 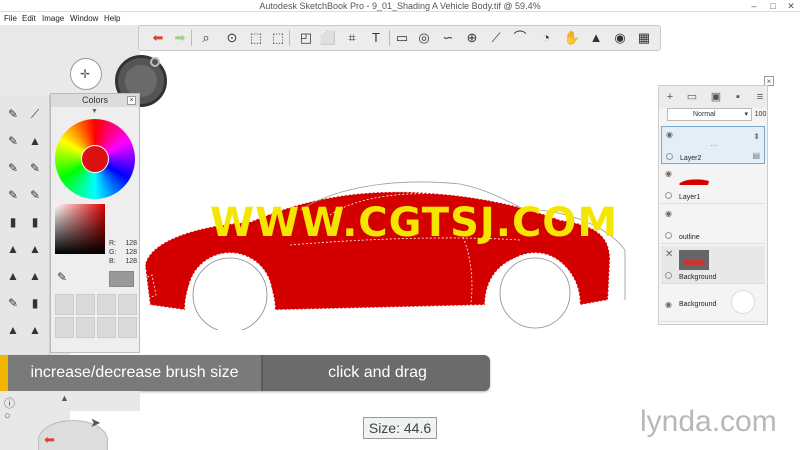 I want to click on menu-file: File, so click(x=10, y=18).